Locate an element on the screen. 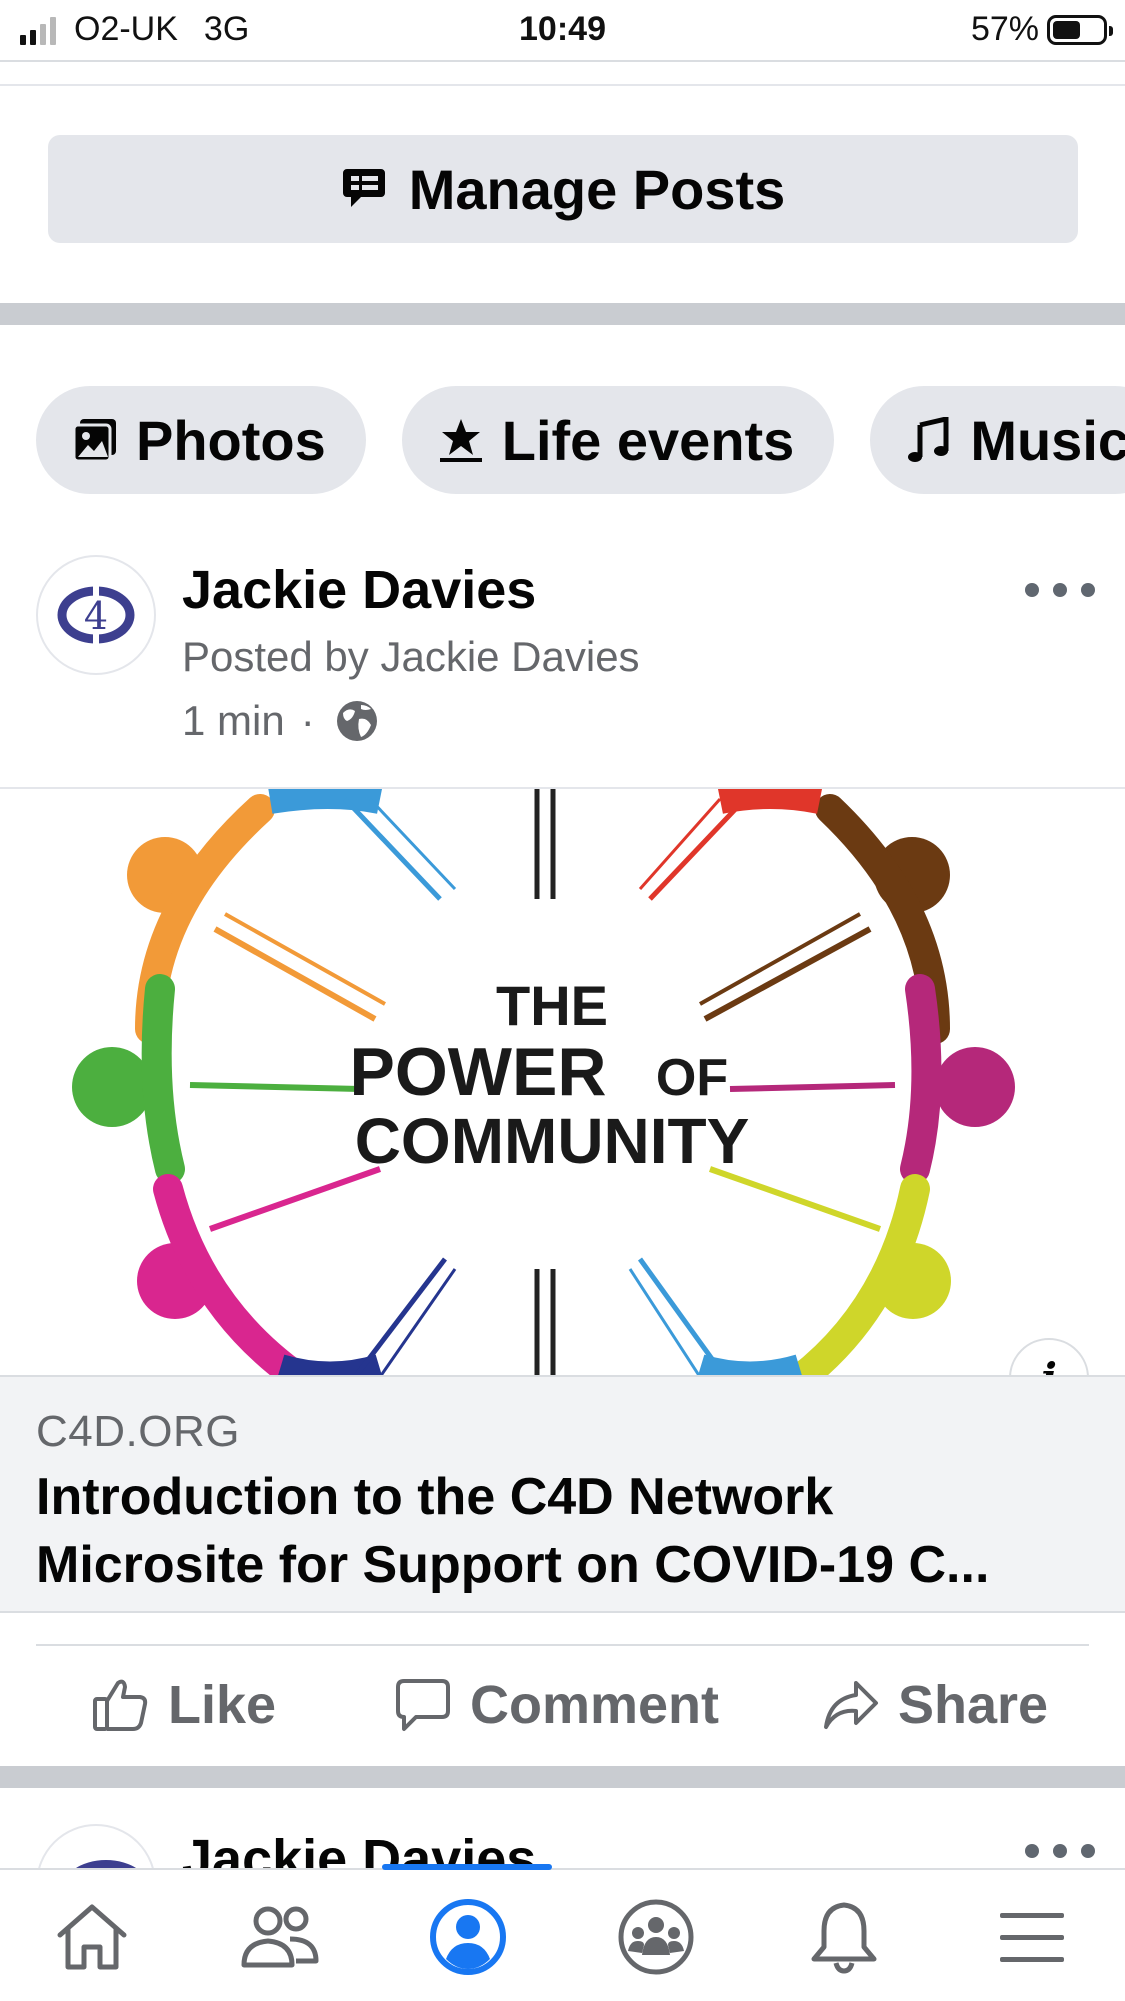 The image size is (1125, 2001). like-label: Like is located at coordinates (222, 1705).